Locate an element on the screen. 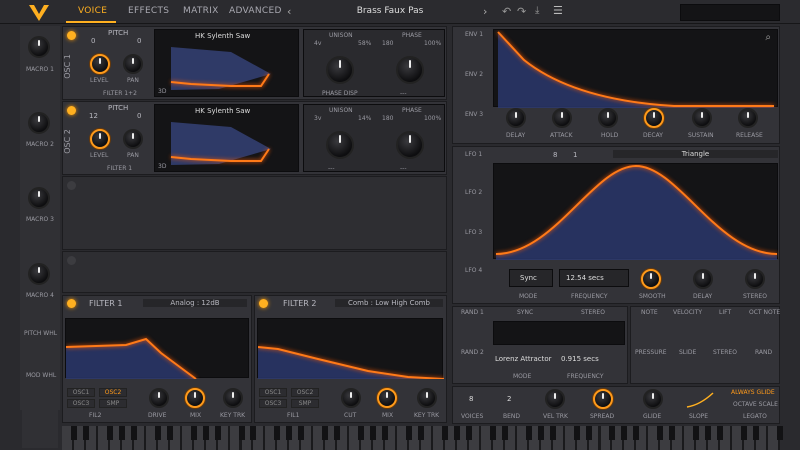 The height and width of the screenshot is (450, 800). bend-value: 2 is located at coordinates (509, 399).